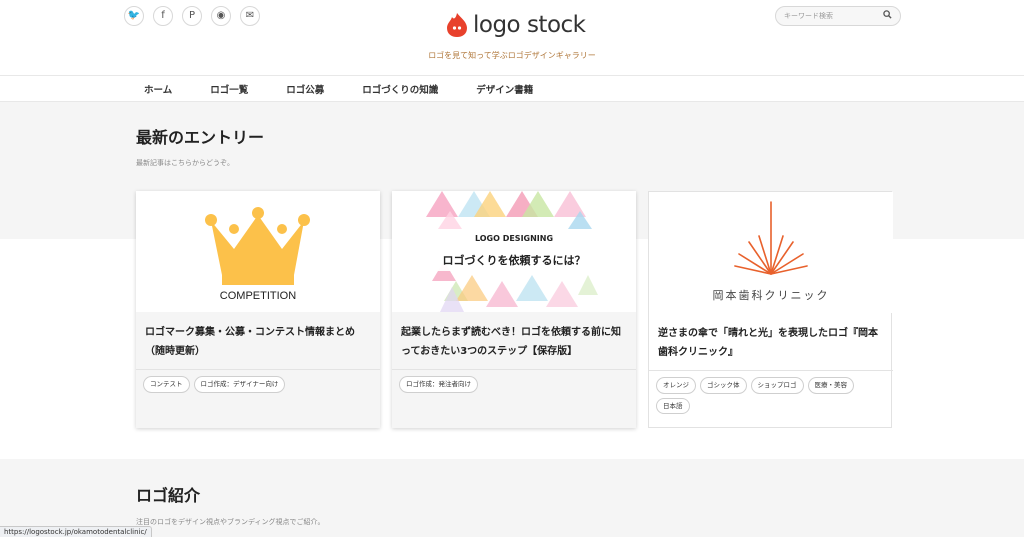  Describe the element at coordinates (771, 252) in the screenshot. I see `card-thumbnail: 岡本歯科クリニック` at that location.